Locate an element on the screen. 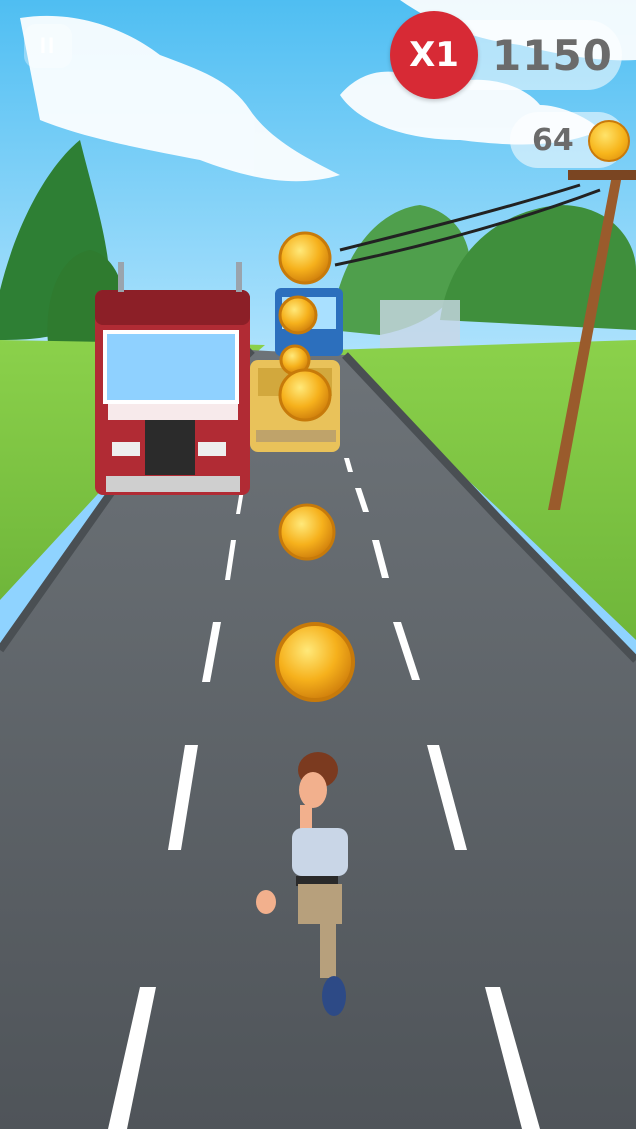  red-truck is located at coordinates (172, 378).